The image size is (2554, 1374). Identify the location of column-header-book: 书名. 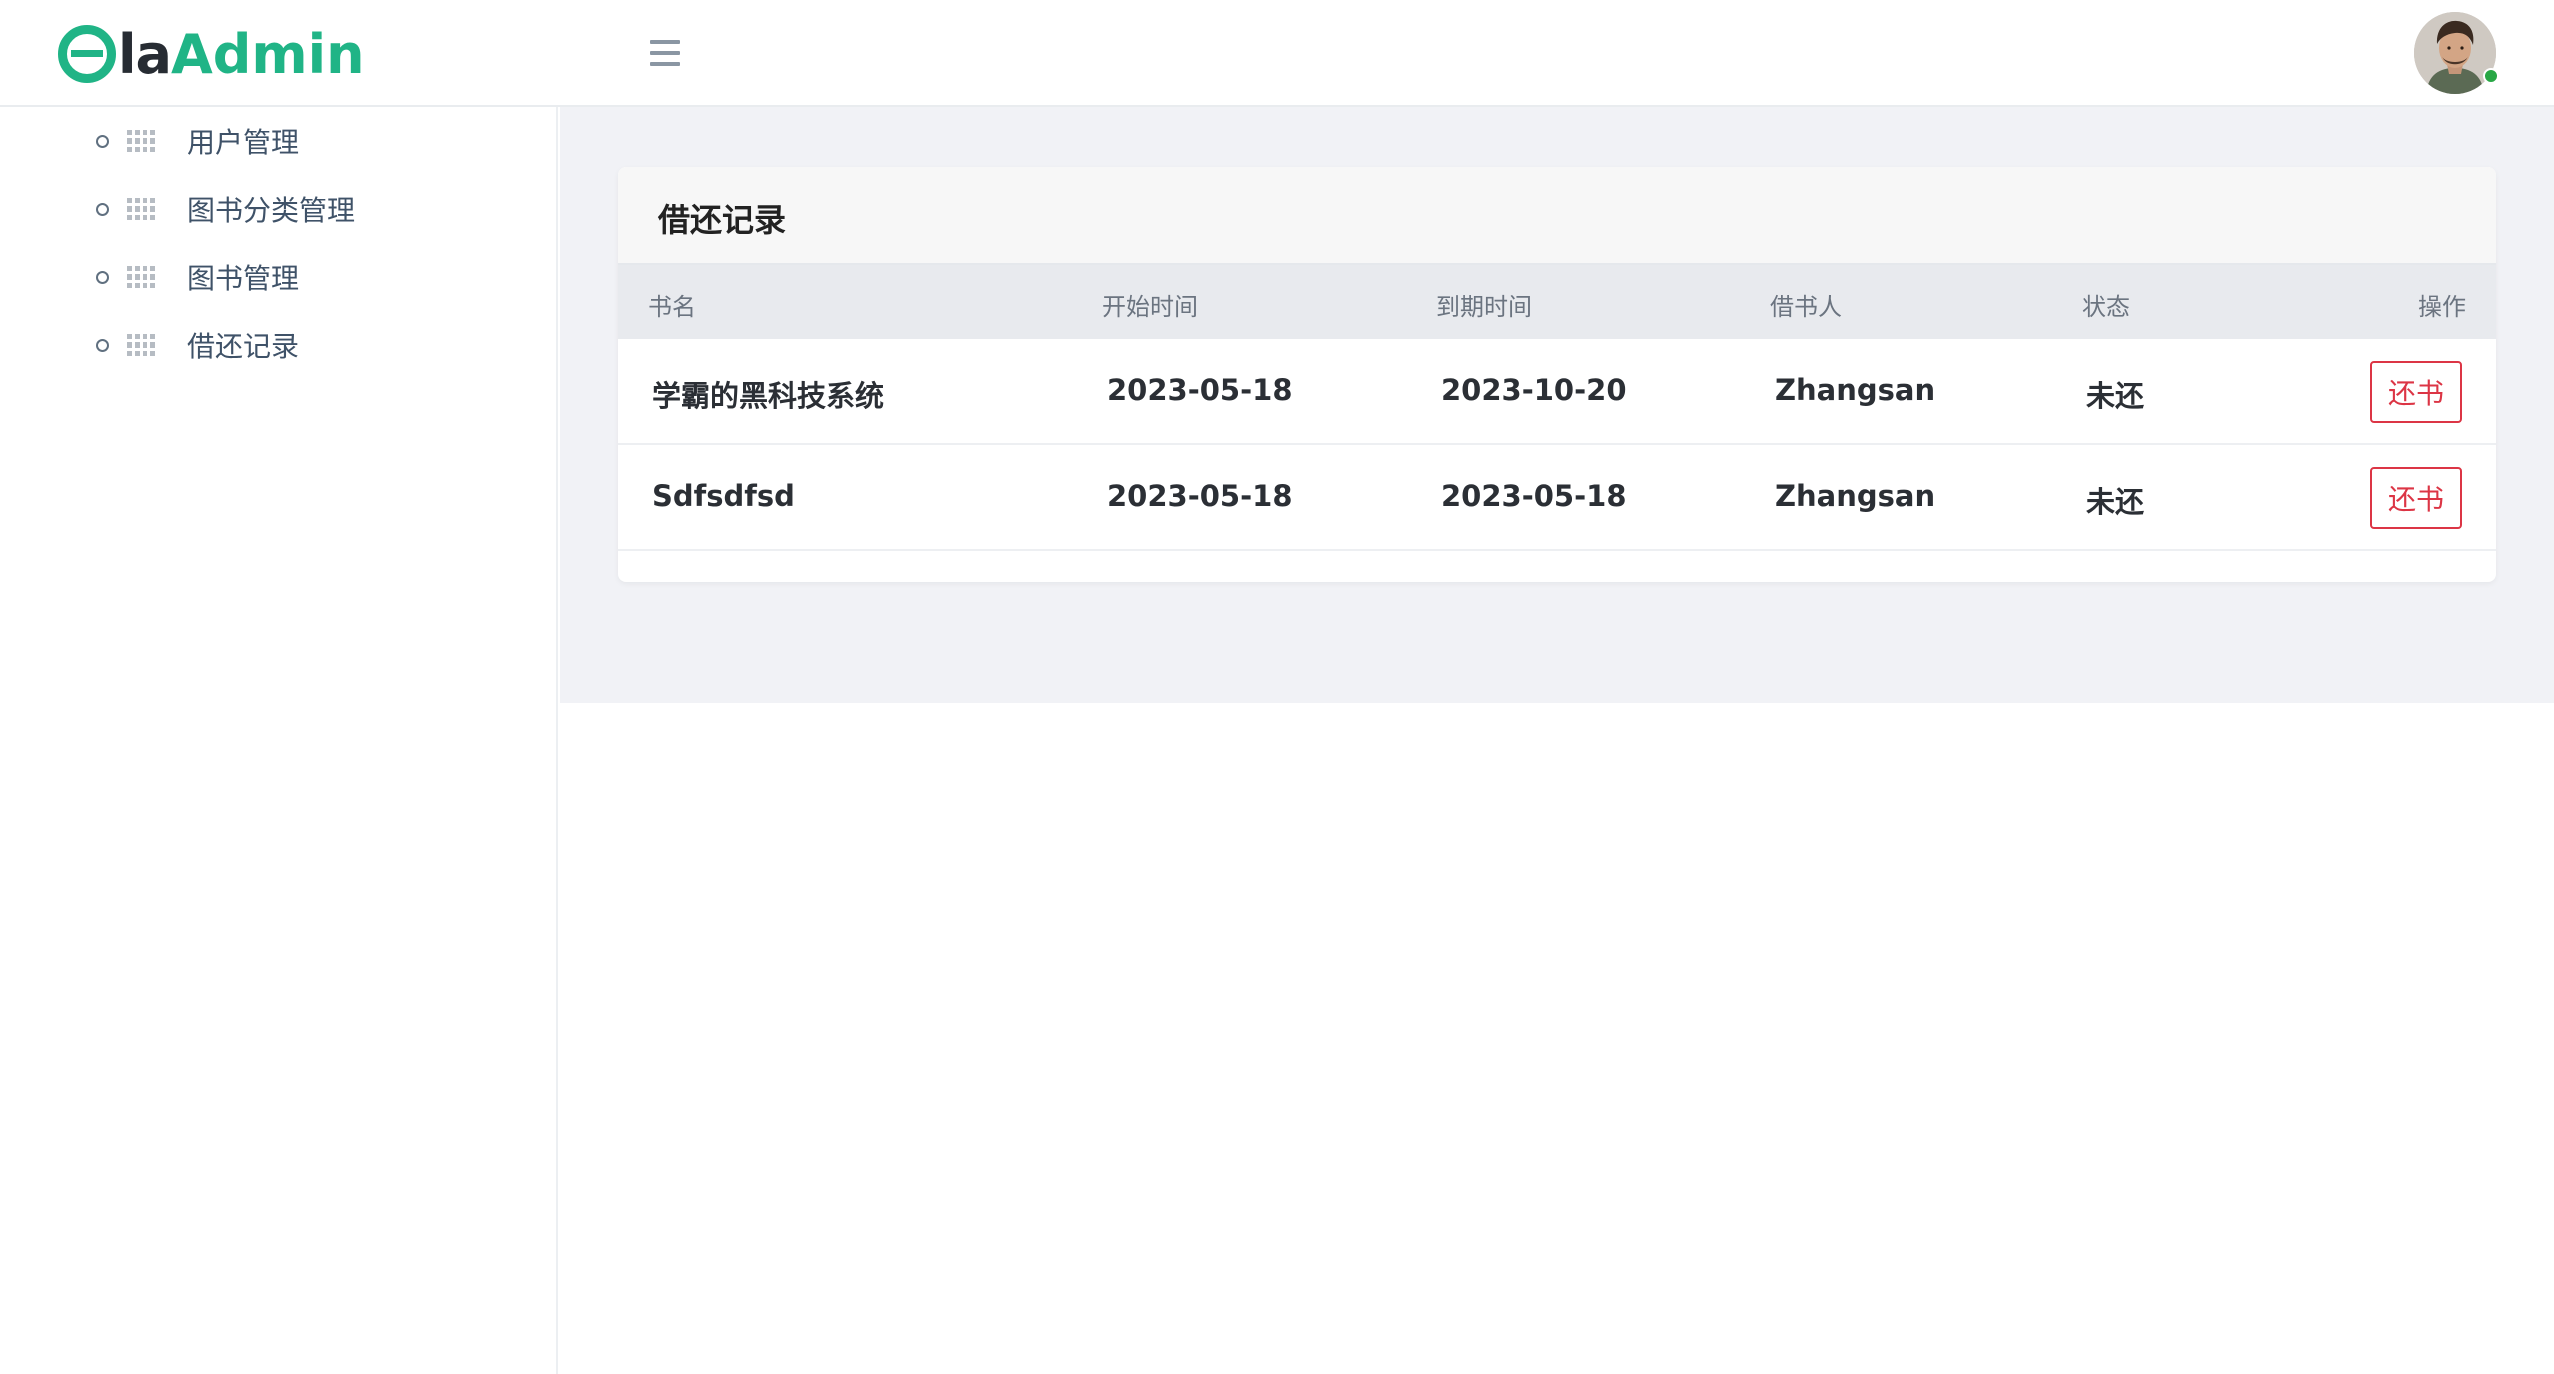
(672, 307).